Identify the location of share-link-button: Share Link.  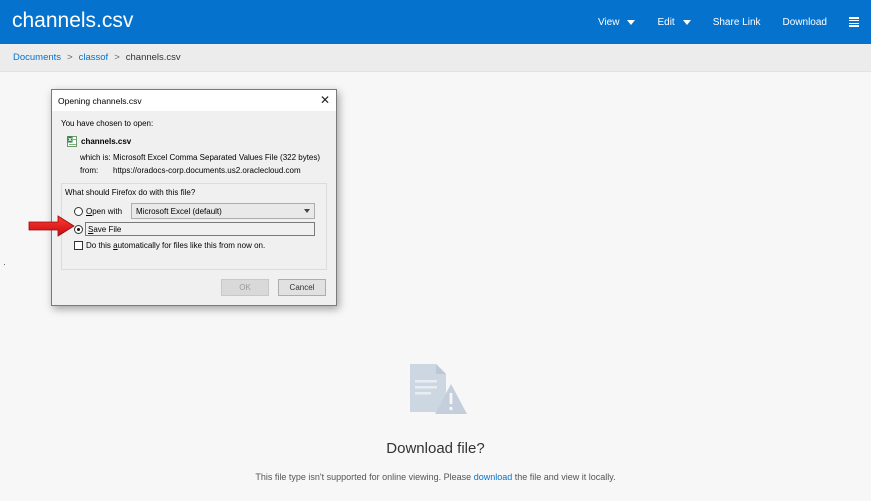
(737, 22).